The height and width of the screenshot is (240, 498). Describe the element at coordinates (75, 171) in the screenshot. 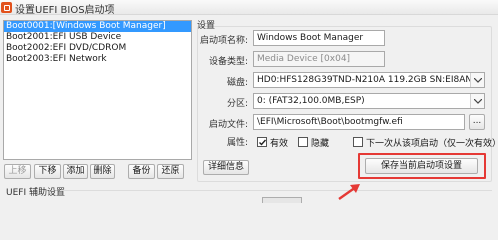

I see `add-button: 添加` at that location.